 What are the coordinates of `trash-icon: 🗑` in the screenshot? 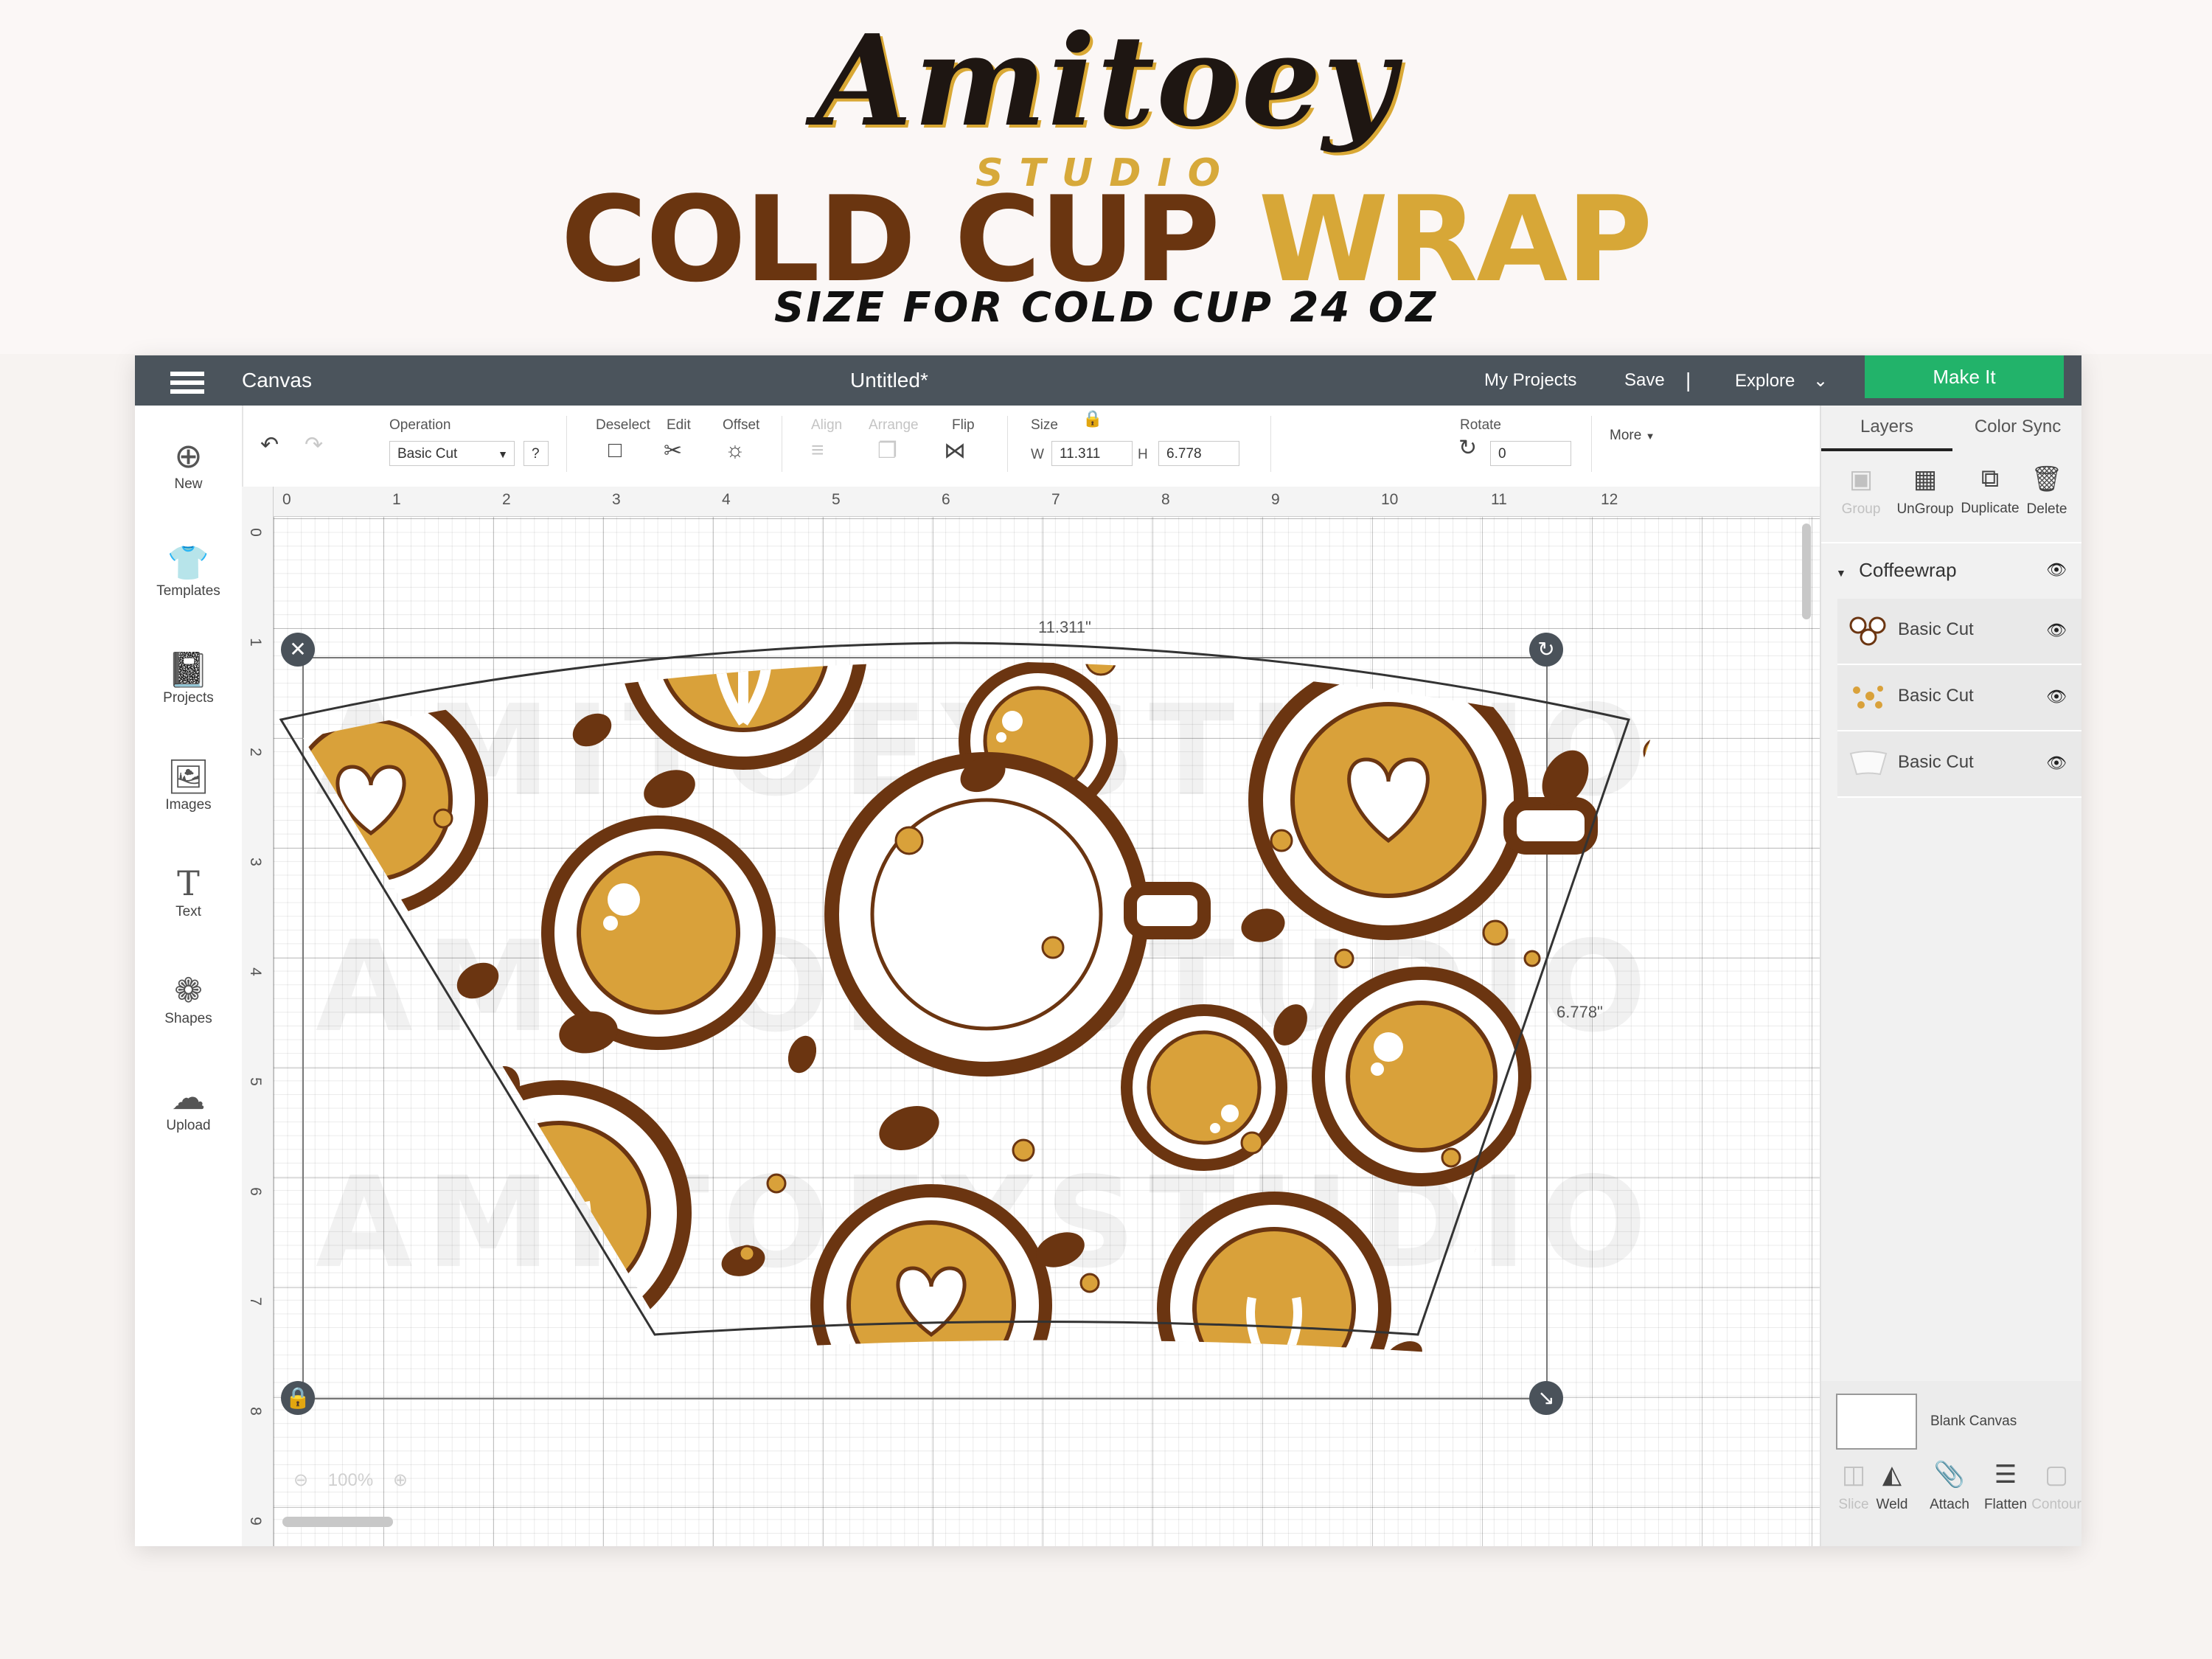 It's located at (2047, 479).